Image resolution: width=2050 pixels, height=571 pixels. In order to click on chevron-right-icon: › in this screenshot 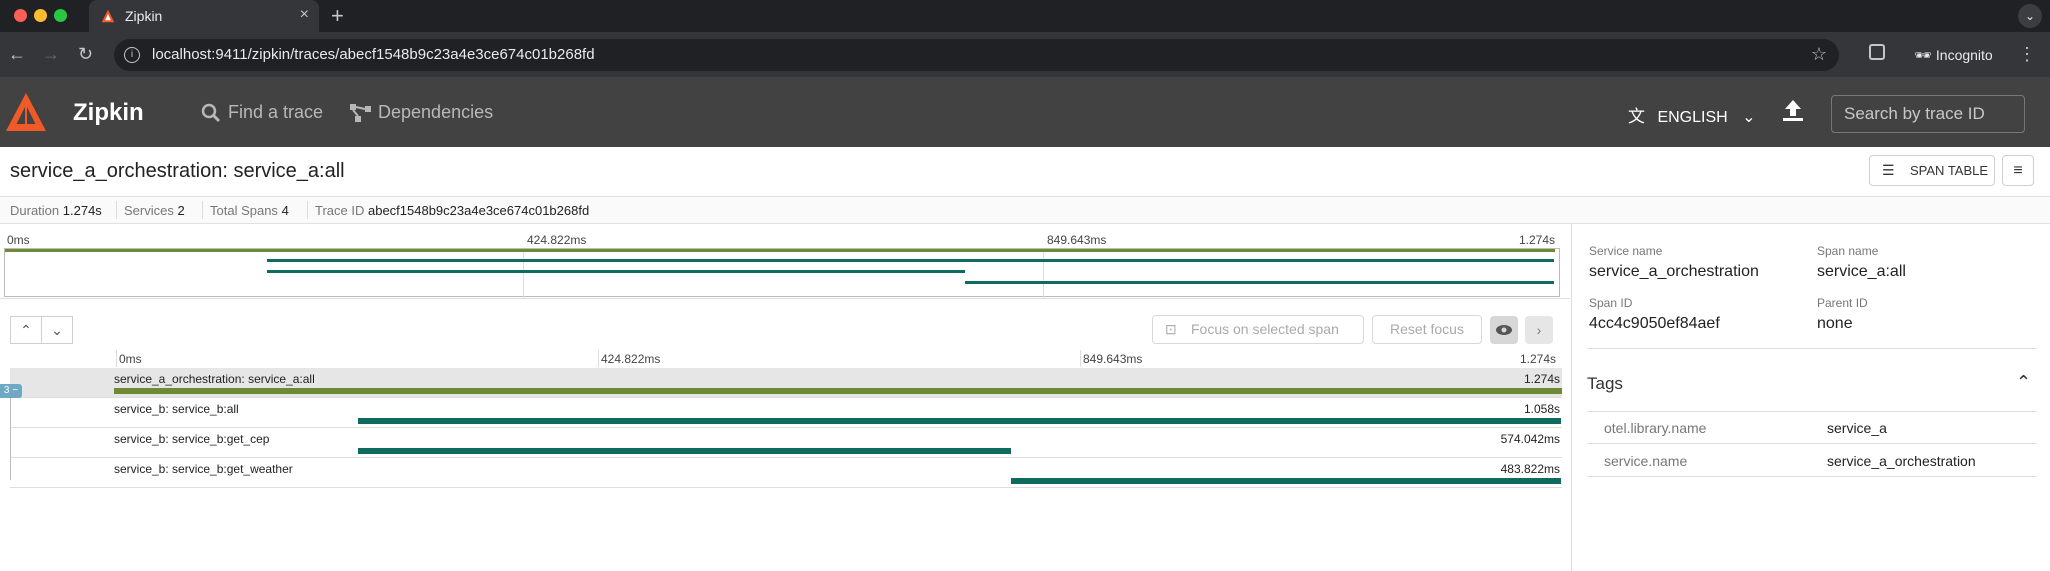, I will do `click(1539, 330)`.